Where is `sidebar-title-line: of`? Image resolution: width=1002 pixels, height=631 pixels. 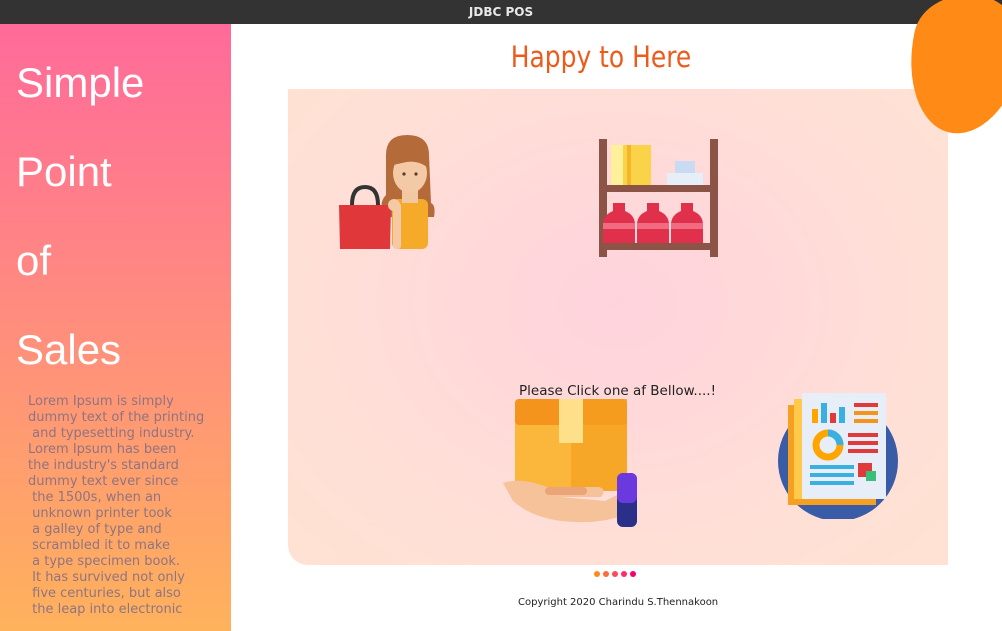
sidebar-title-line: of is located at coordinates (34, 260).